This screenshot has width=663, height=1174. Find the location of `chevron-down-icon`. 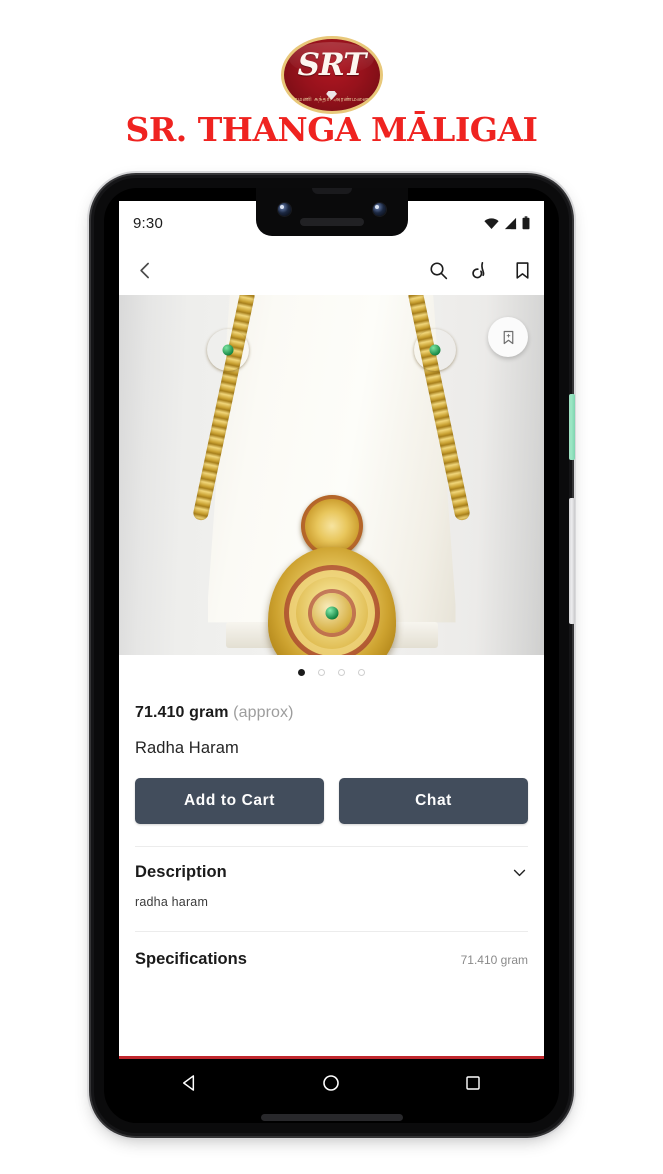

chevron-down-icon is located at coordinates (519, 872).